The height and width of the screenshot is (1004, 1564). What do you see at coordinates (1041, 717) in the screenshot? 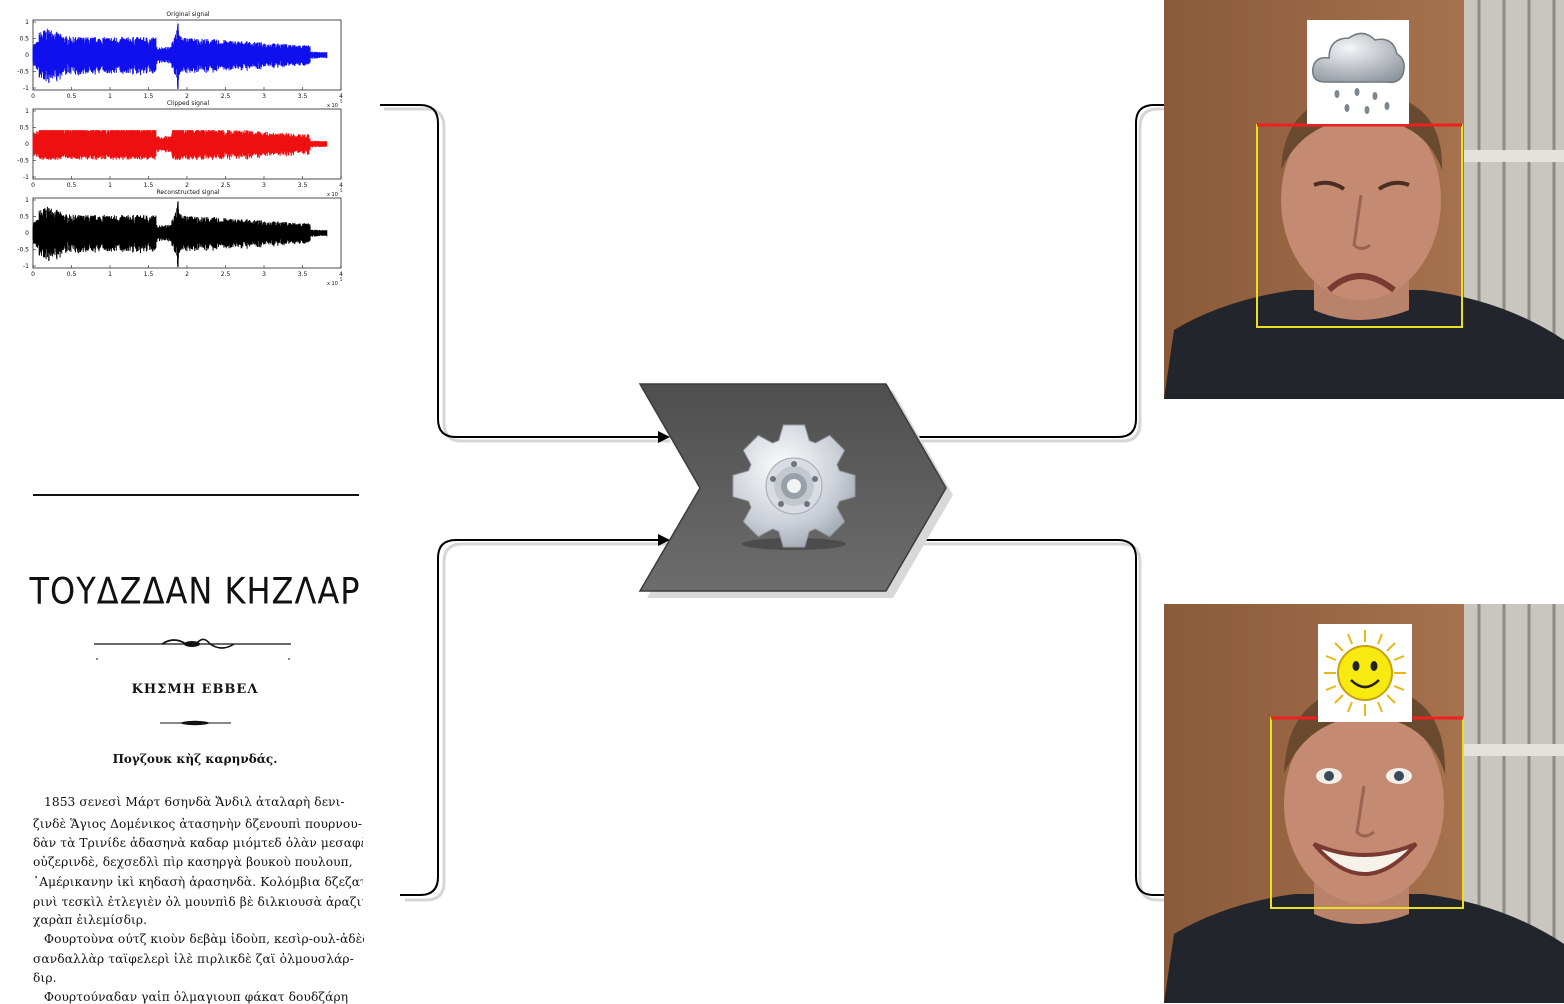
I see `connector-process-to-happy` at bounding box center [1041, 717].